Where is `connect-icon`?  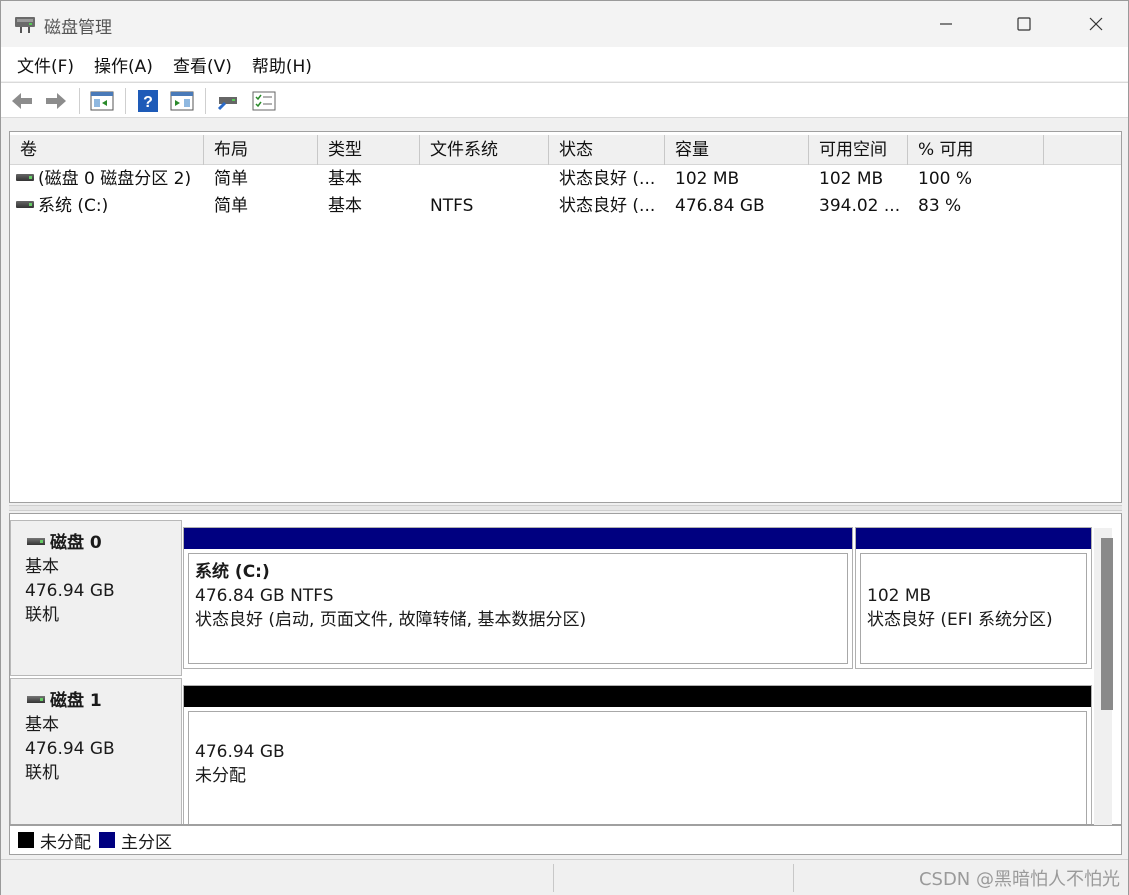 connect-icon is located at coordinates (228, 101).